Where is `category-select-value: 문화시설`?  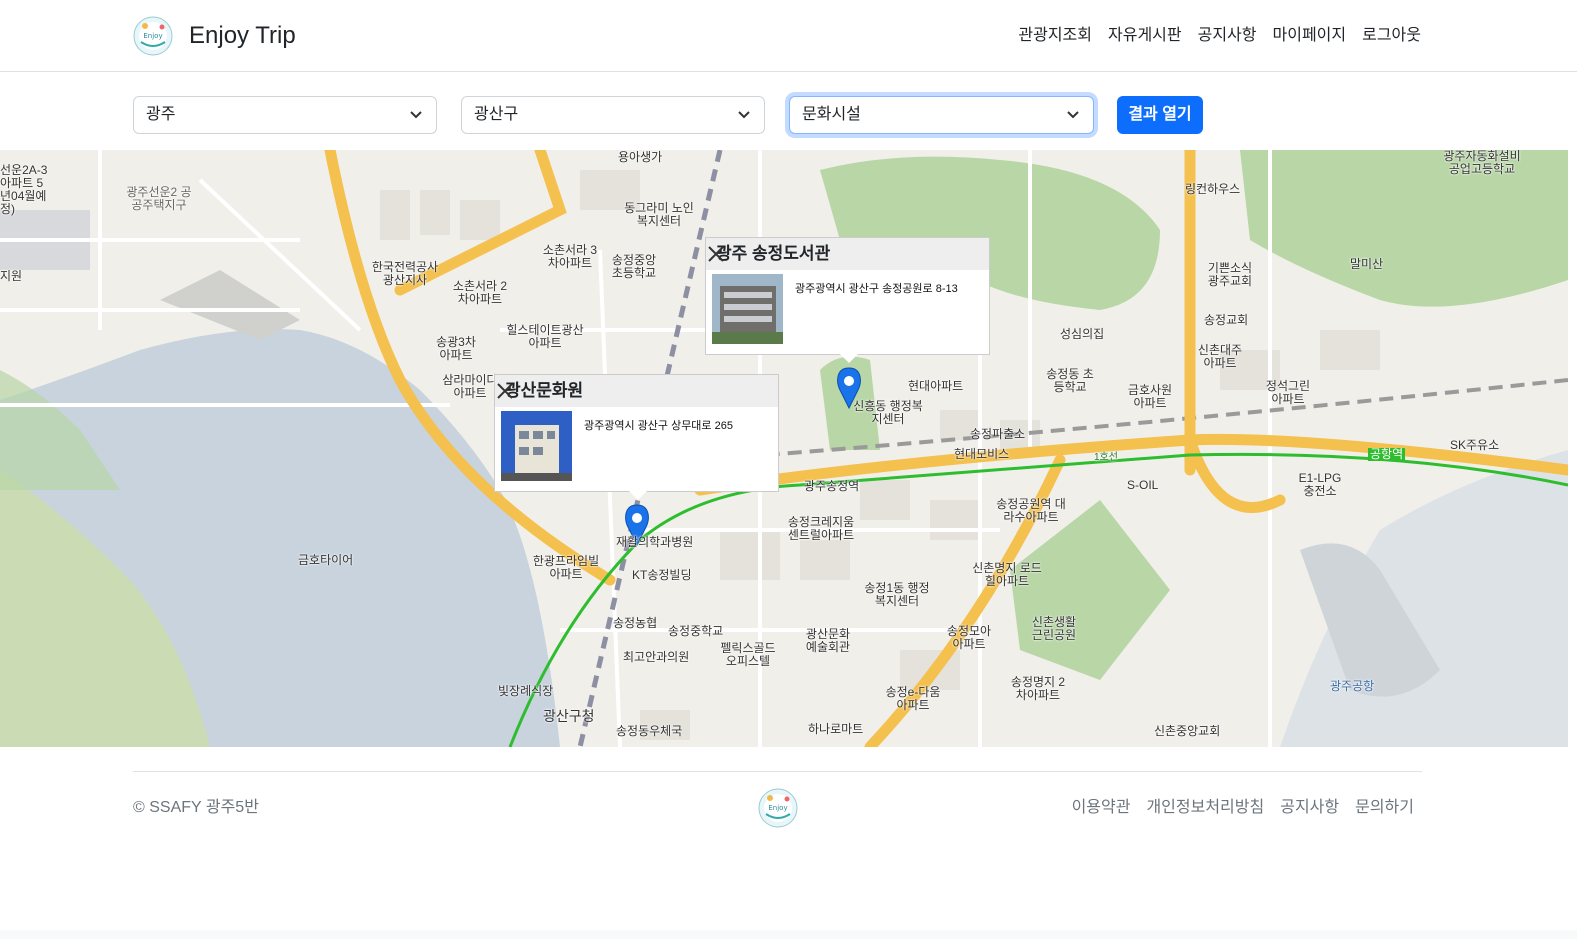 category-select-value: 문화시설 is located at coordinates (831, 114).